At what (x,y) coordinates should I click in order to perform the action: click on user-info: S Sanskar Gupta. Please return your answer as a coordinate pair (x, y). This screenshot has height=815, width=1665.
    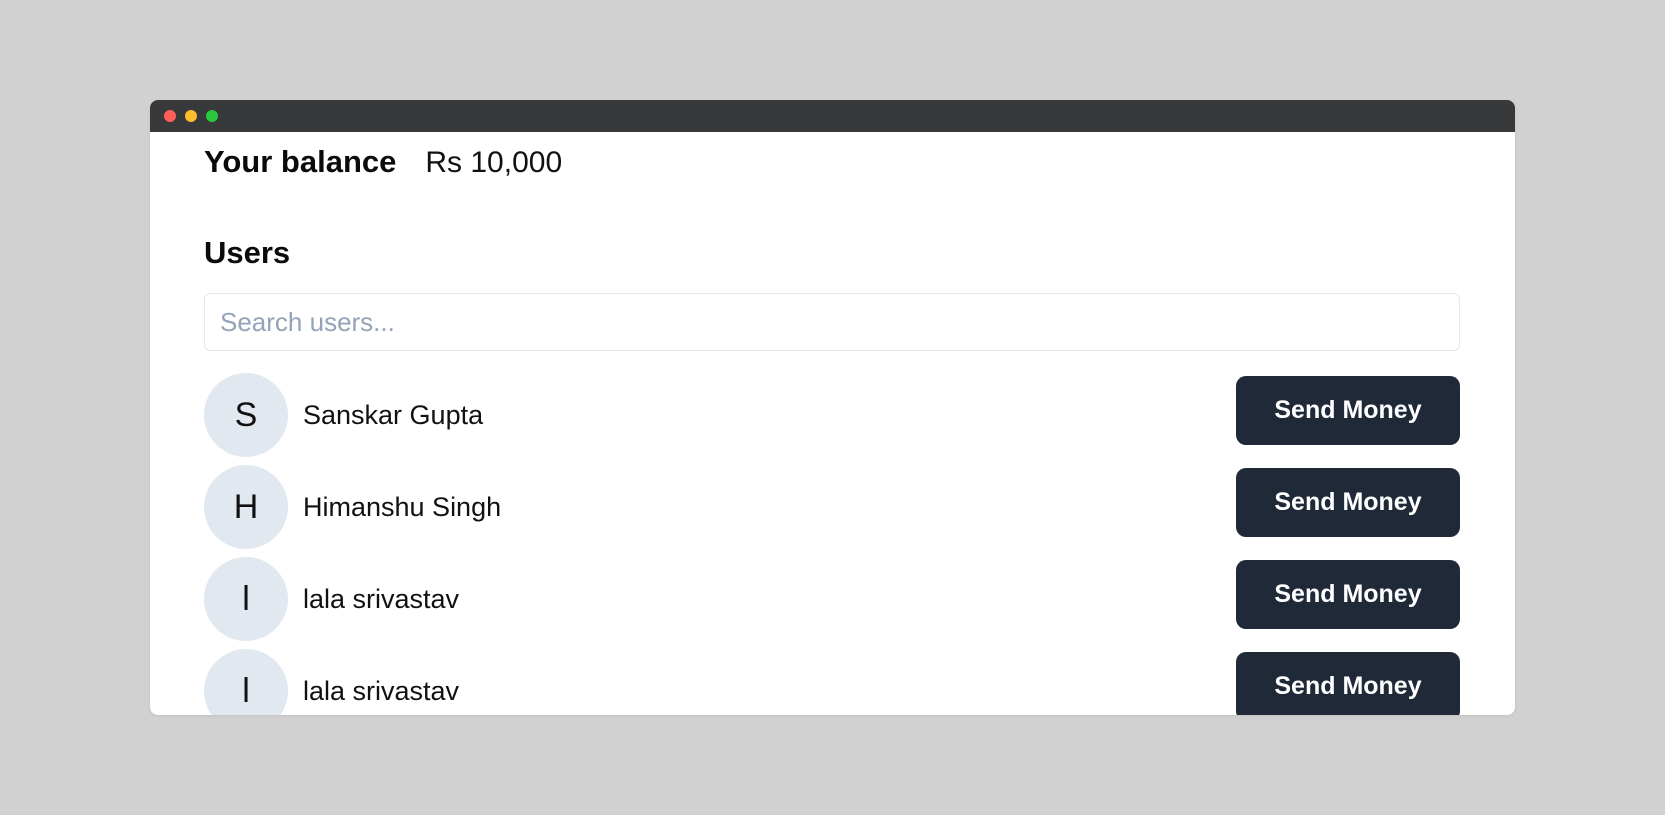
    Looking at the image, I should click on (343, 415).